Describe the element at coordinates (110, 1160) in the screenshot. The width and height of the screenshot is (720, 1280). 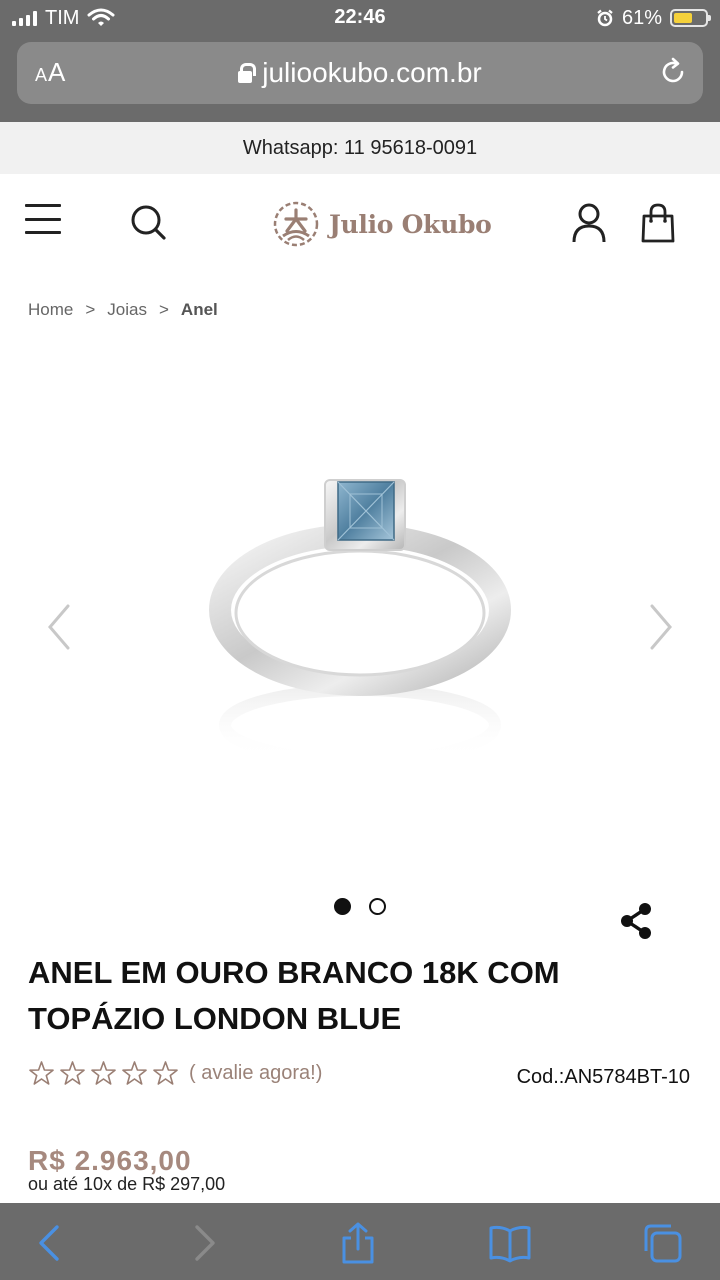
I see `product-price: R$ 2.963,00` at that location.